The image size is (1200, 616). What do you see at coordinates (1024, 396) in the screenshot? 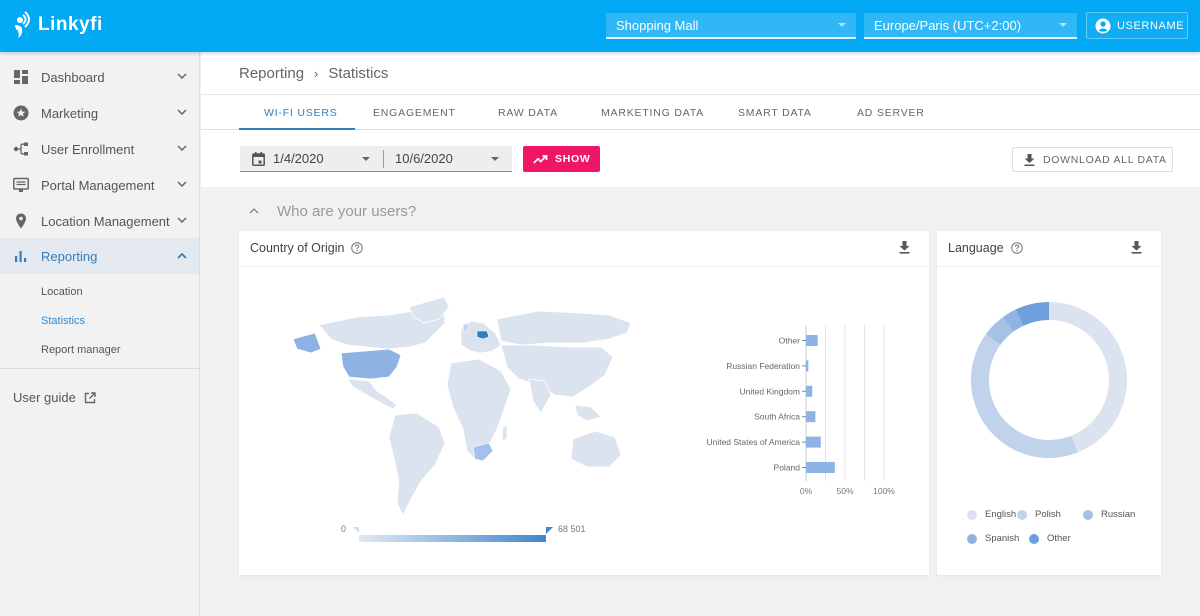
I see `donut-slice-polish` at bounding box center [1024, 396].